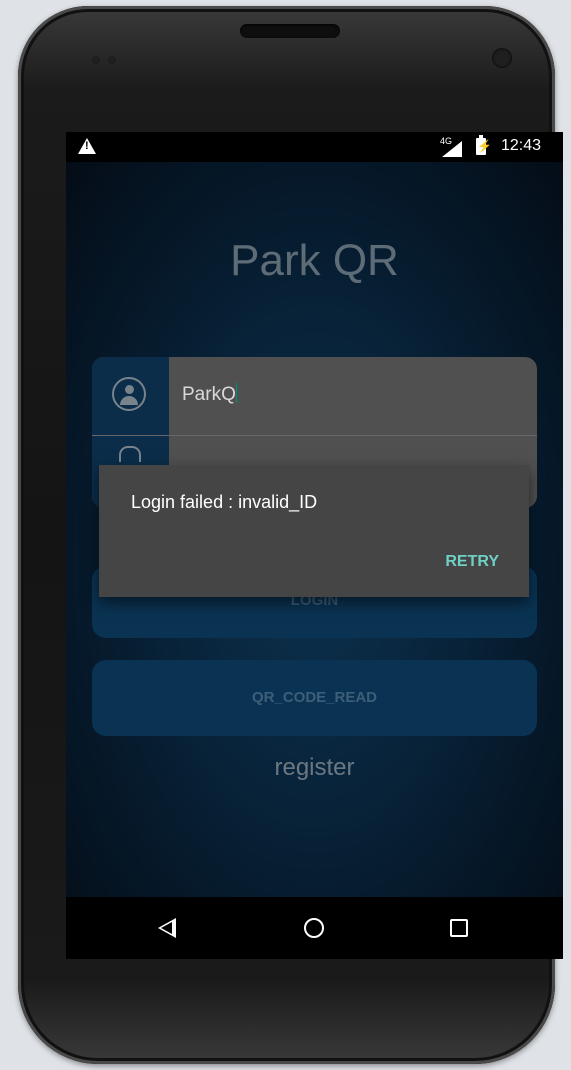 The width and height of the screenshot is (571, 1070). Describe the element at coordinates (484, 145) in the screenshot. I see `battery-charging-icon: ⚡` at that location.